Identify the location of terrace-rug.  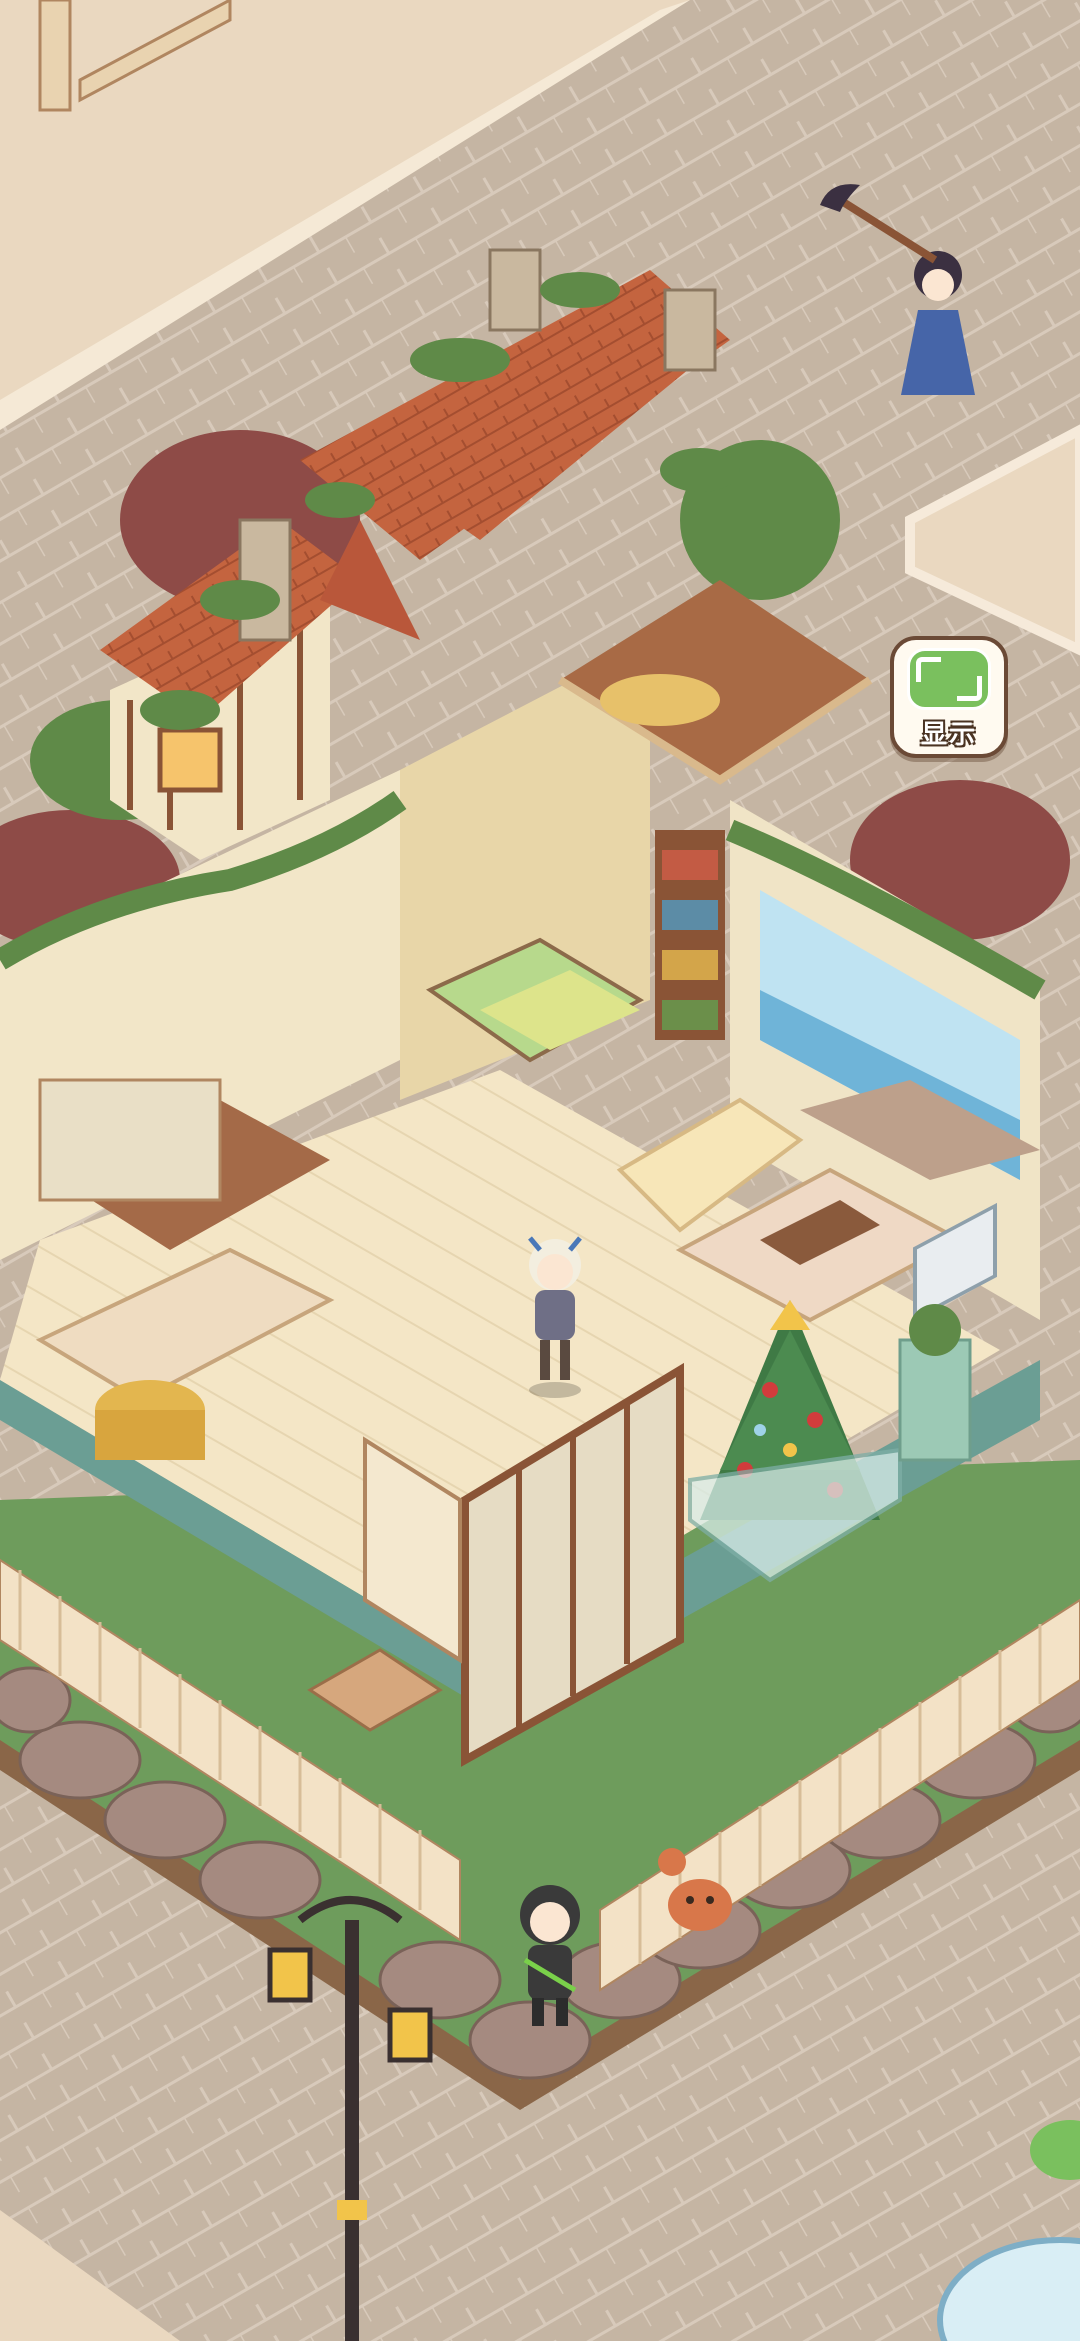
(660, 700).